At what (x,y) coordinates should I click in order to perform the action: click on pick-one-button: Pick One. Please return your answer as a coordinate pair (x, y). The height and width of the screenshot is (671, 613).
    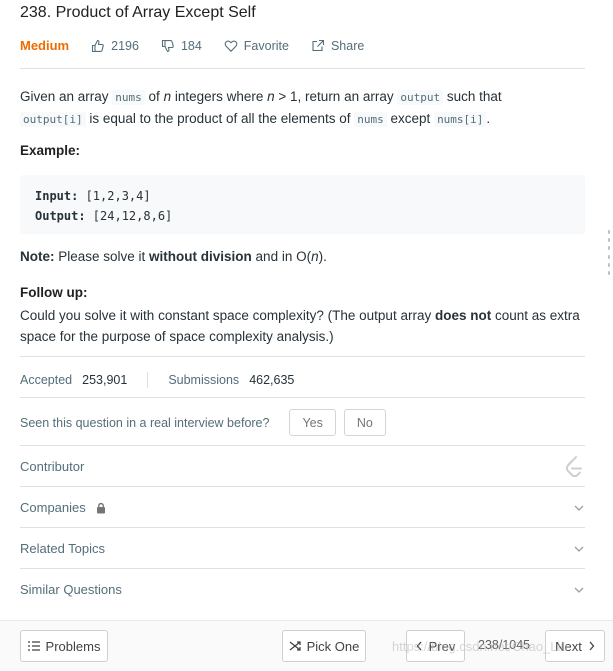
    Looking at the image, I should click on (324, 646).